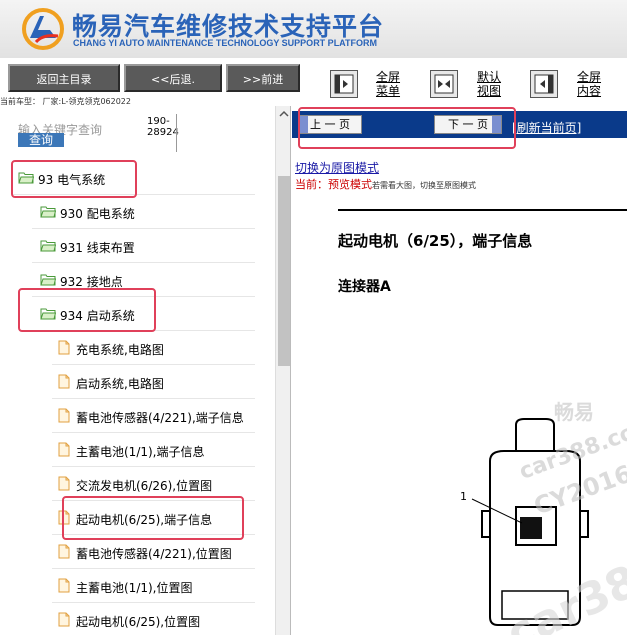  Describe the element at coordinates (435, 241) in the screenshot. I see `document-title: 起动电机（6/25），端子信息` at that location.